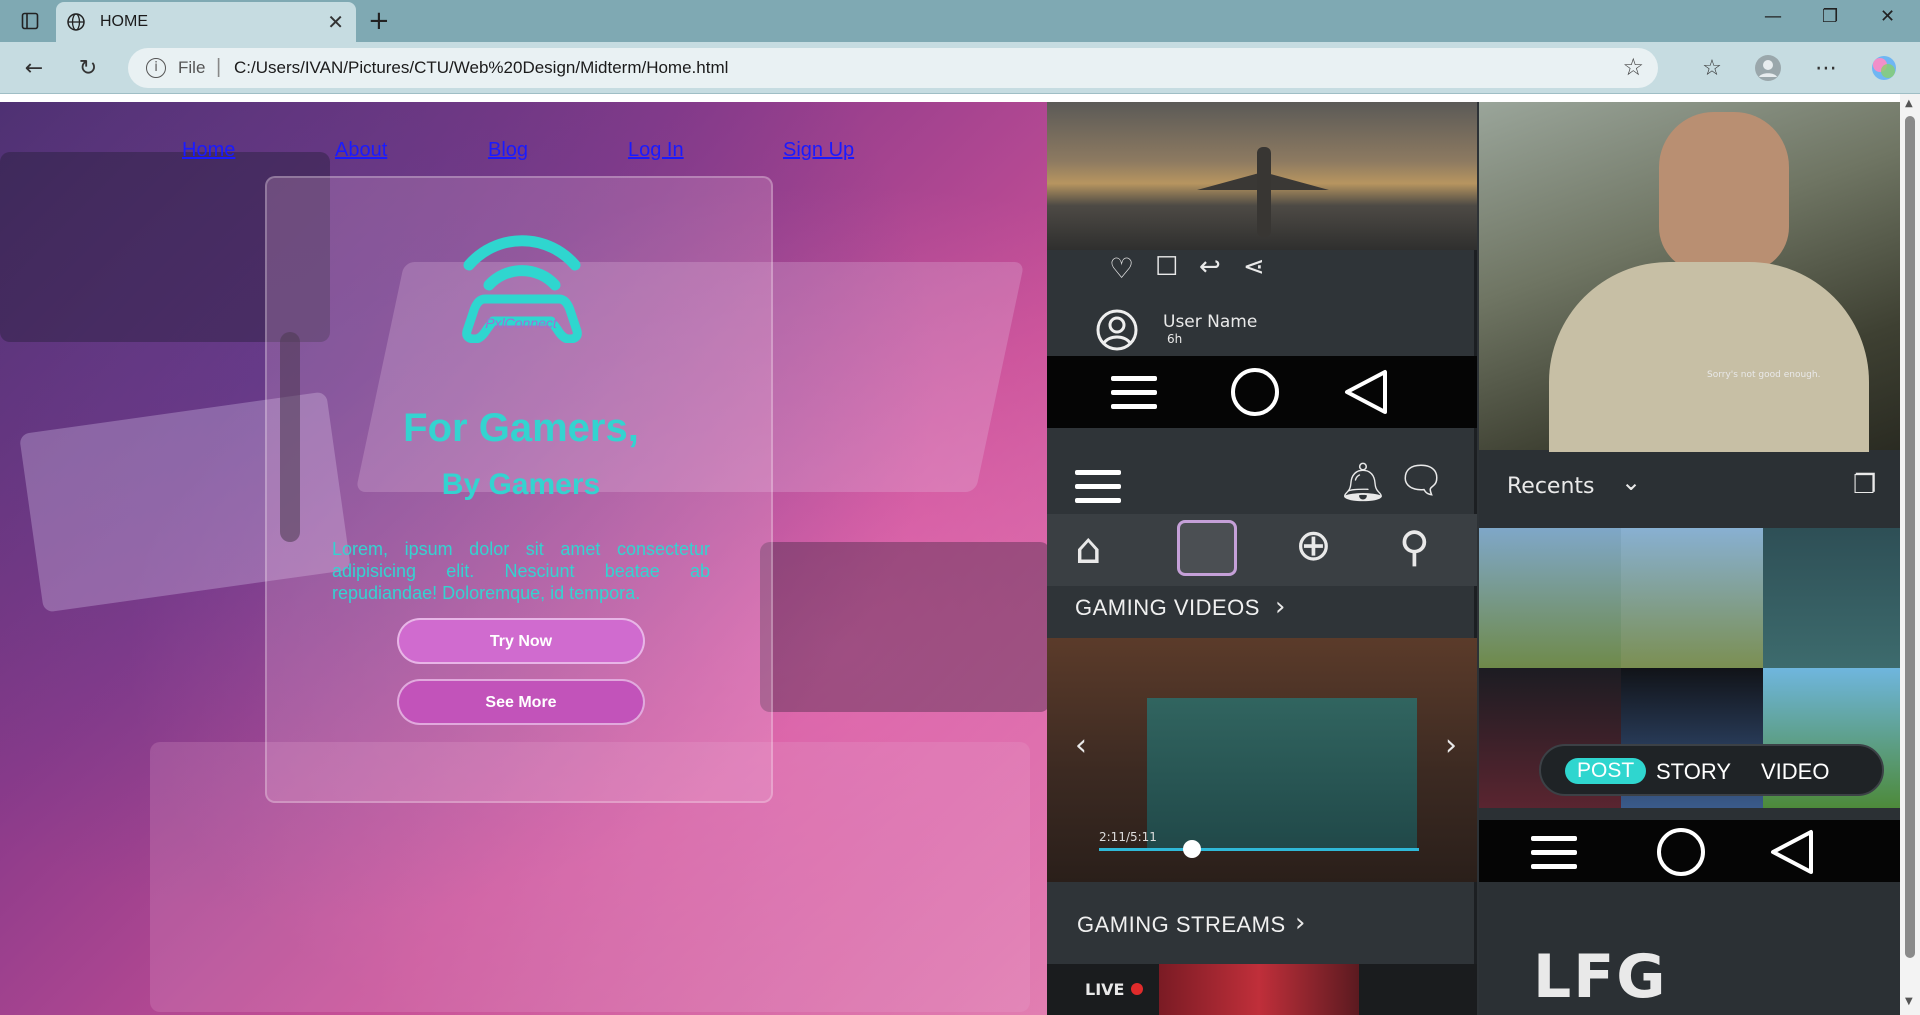 This screenshot has width=1920, height=1015. What do you see at coordinates (379, 21) in the screenshot?
I see `new-tab-button: +` at bounding box center [379, 21].